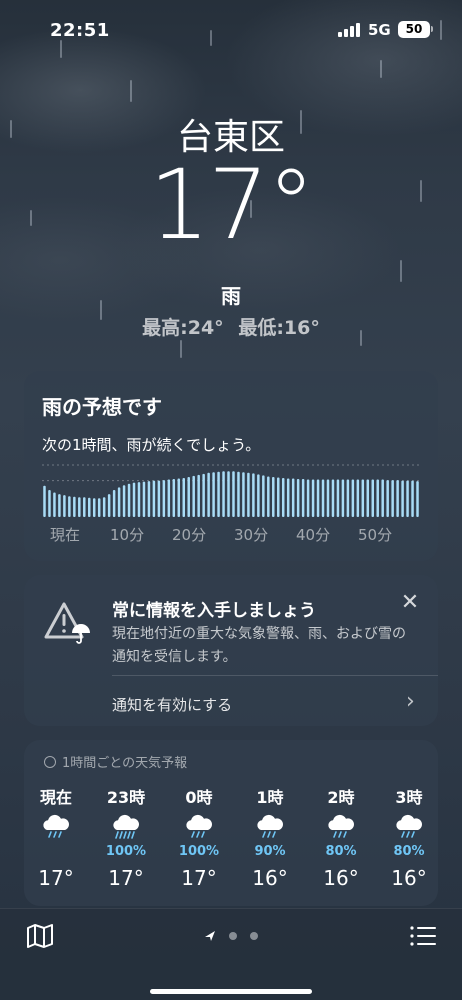  Describe the element at coordinates (231, 991) in the screenshot. I see `home-indicator` at that location.